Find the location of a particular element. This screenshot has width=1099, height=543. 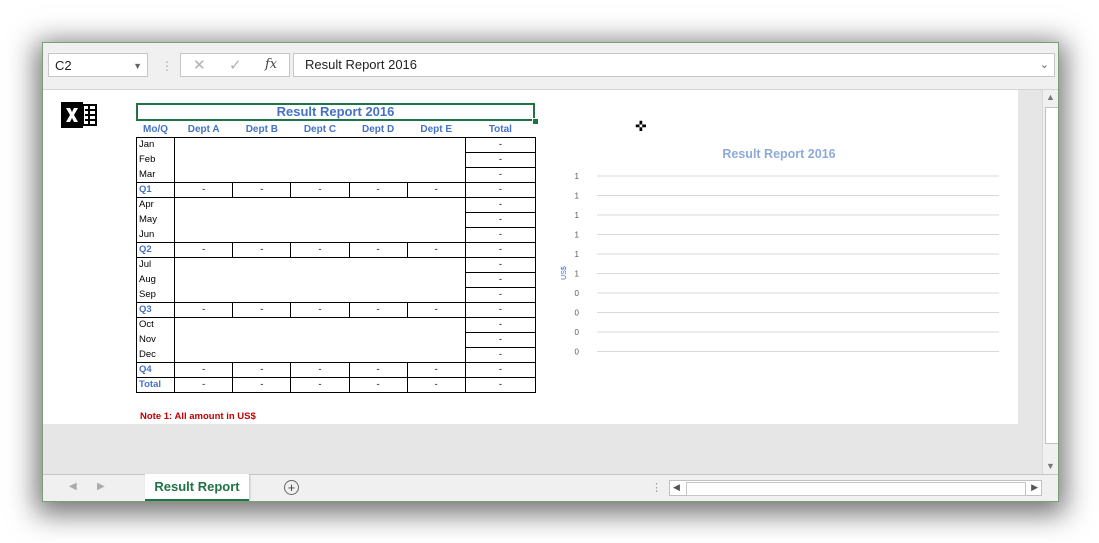

month-cell: Mar is located at coordinates (155, 175).